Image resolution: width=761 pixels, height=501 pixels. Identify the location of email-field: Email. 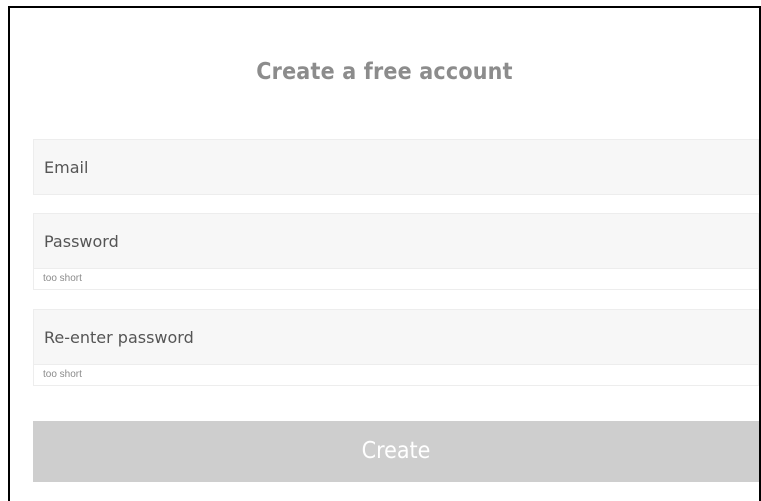
(396, 167).